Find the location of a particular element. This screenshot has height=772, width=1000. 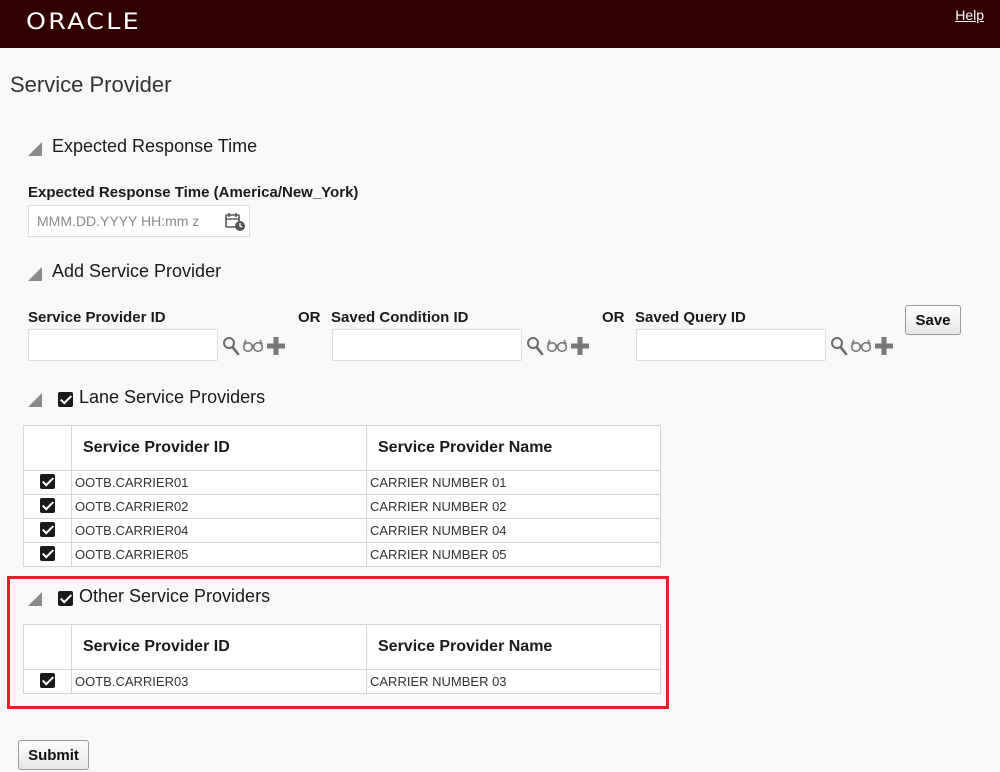

section-lane-service-providers: Lane Service Providers is located at coordinates (146, 397).